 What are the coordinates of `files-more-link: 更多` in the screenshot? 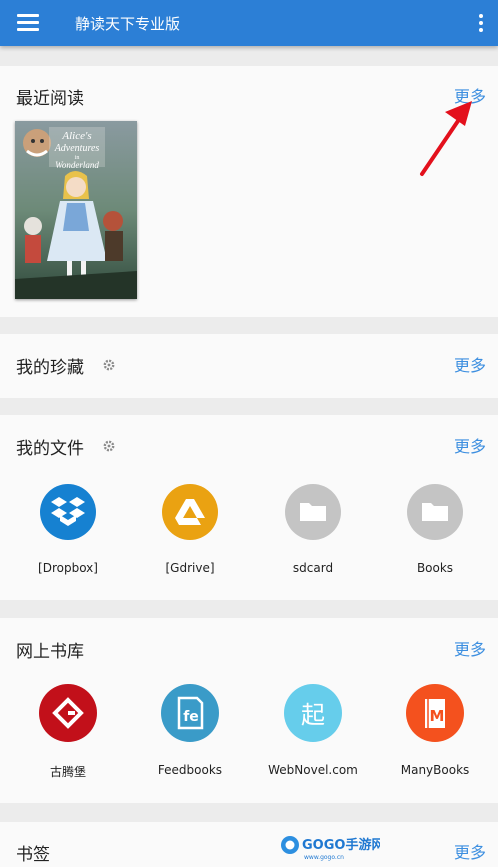 It's located at (470, 445).